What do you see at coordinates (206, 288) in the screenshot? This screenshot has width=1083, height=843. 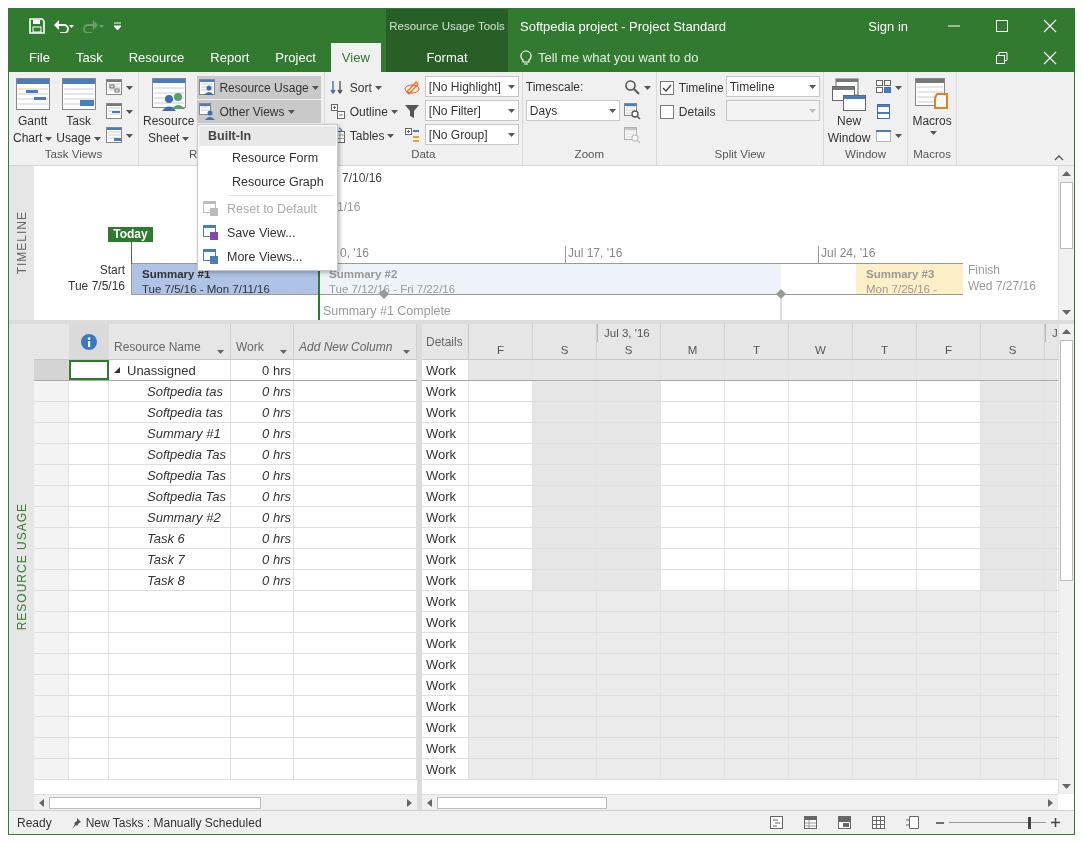 I see `bar-dates: Tue 7/5/16 - Mon 7/11/16` at bounding box center [206, 288].